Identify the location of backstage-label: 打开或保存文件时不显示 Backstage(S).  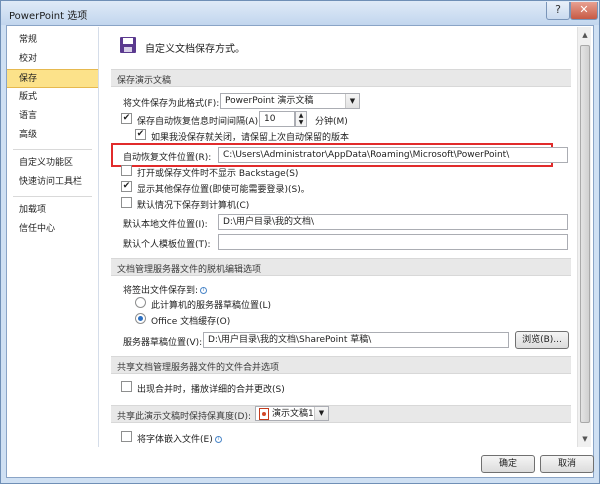
(218, 174).